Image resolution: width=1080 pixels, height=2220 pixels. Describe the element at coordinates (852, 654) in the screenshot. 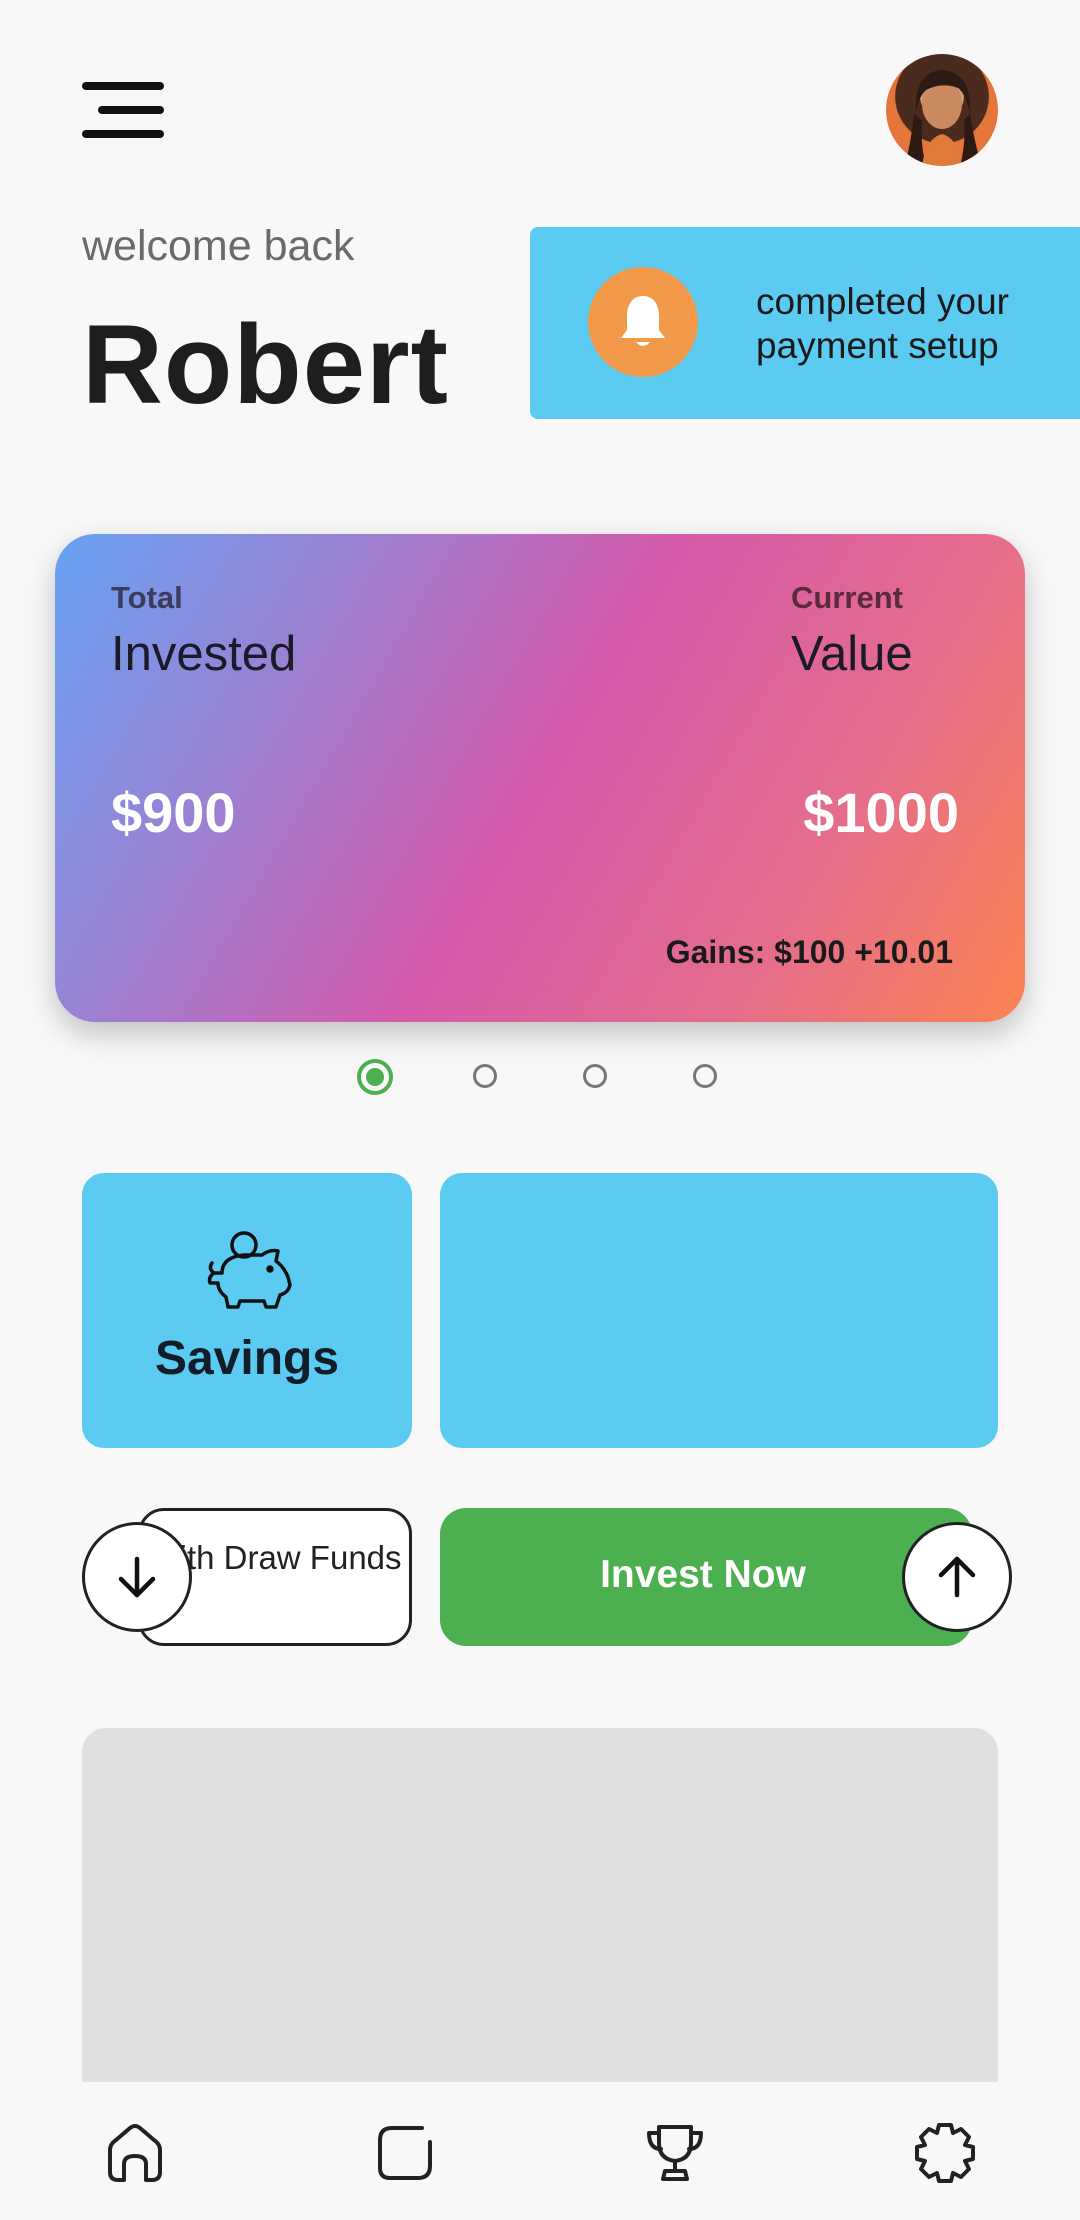

I see `value-label: Value` at that location.